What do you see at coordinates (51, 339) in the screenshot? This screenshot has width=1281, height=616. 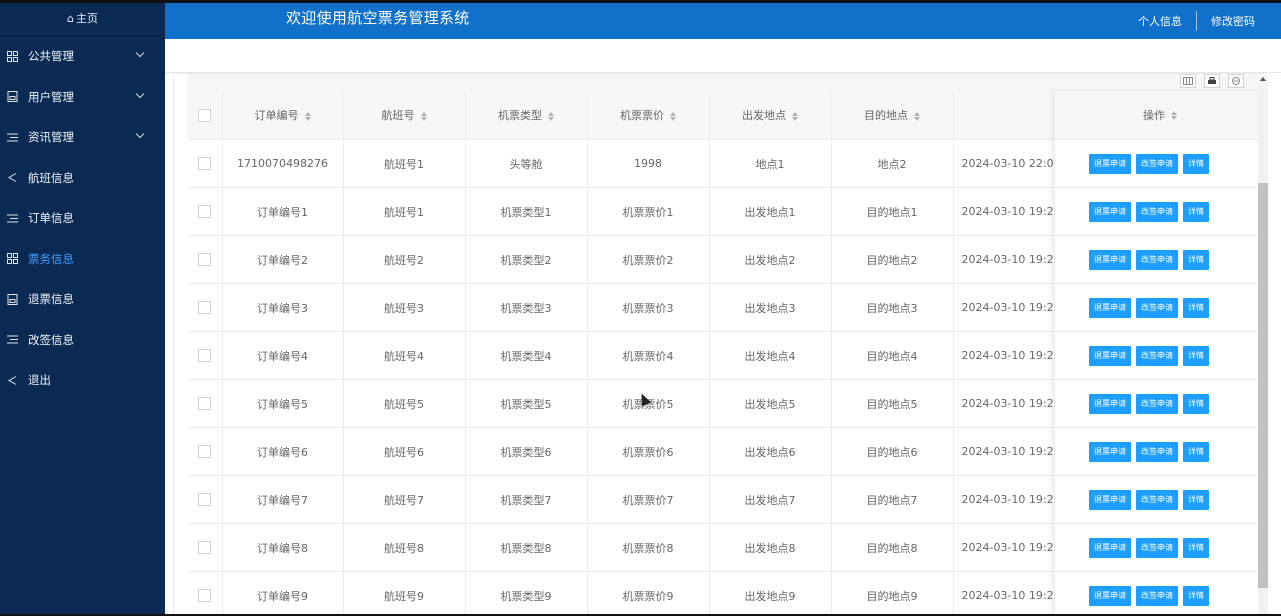 I see `sidebar-item-label: 改签信息` at bounding box center [51, 339].